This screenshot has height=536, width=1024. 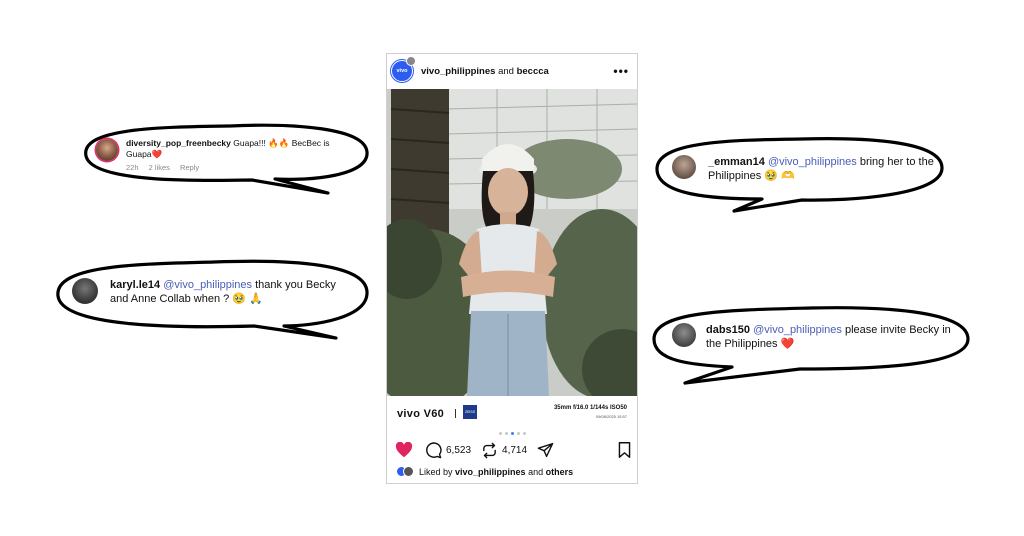 I want to click on author-joiner: and, so click(x=506, y=71).